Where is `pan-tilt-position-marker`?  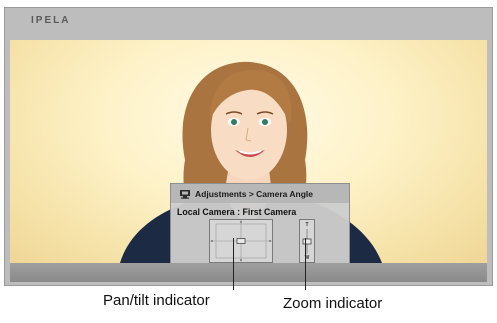 pan-tilt-position-marker is located at coordinates (241, 241).